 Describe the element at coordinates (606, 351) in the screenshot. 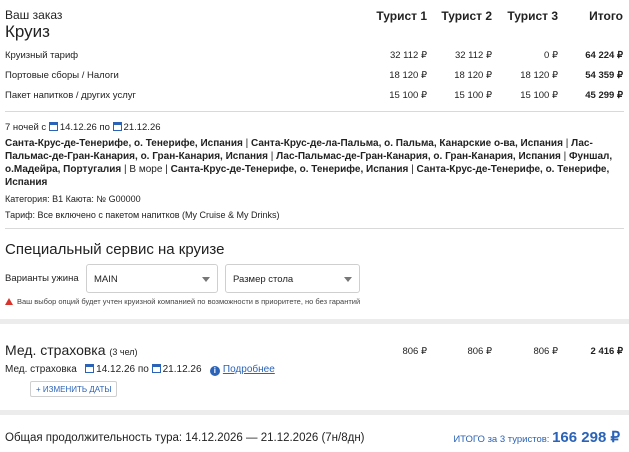

I see `insurance-total-cell: 2 416 ₽` at that location.